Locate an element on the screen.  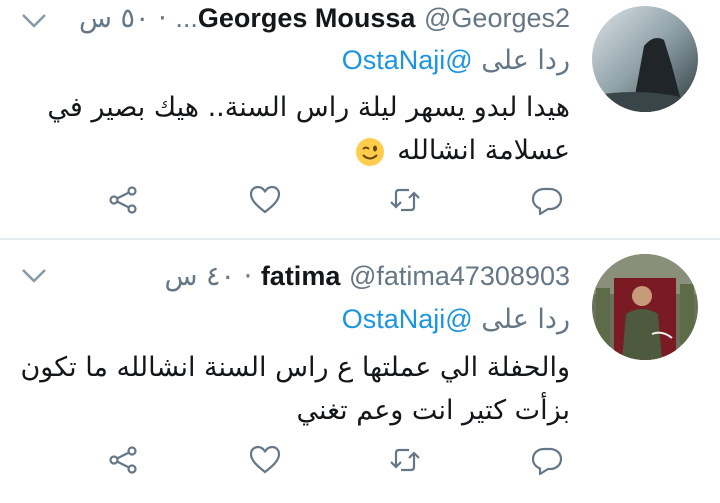
tweet-text-line-content: عسلامة انشالله is located at coordinates (483, 150).